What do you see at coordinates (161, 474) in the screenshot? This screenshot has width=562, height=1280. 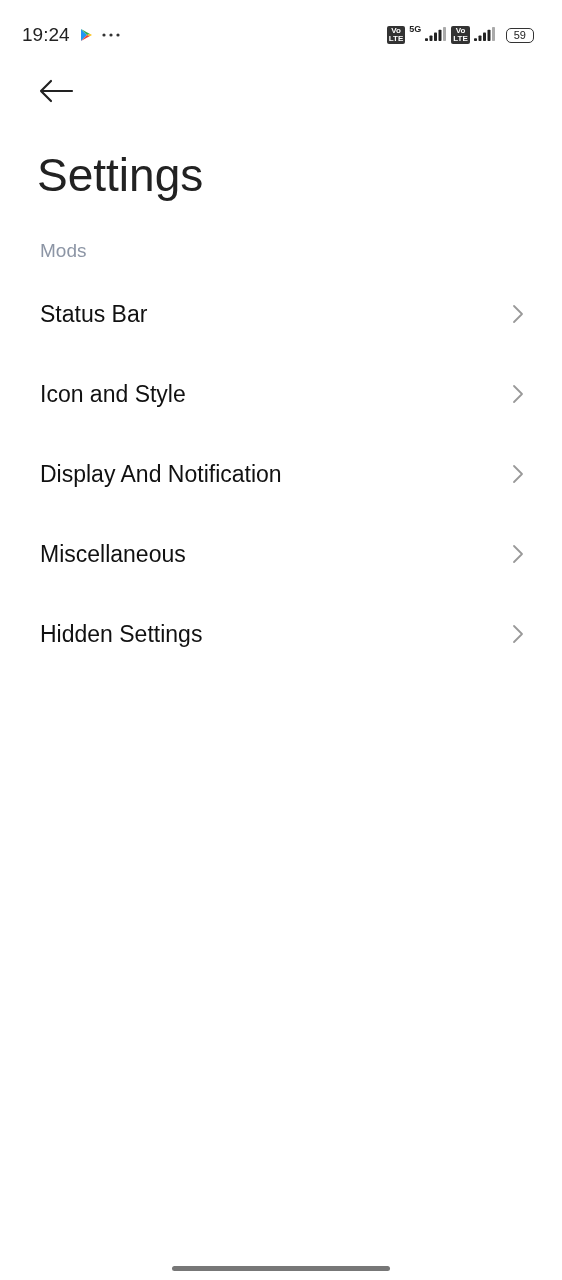 I see `item-label: Display And Notification` at bounding box center [161, 474].